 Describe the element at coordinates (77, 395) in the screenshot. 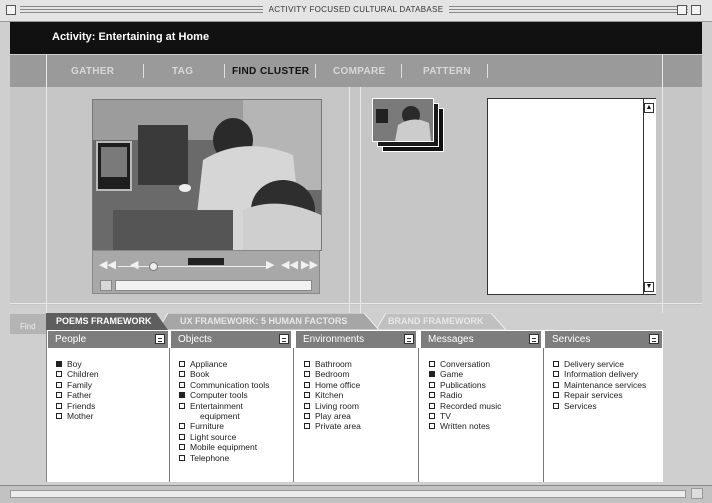

I see `checklist-item: Father` at that location.